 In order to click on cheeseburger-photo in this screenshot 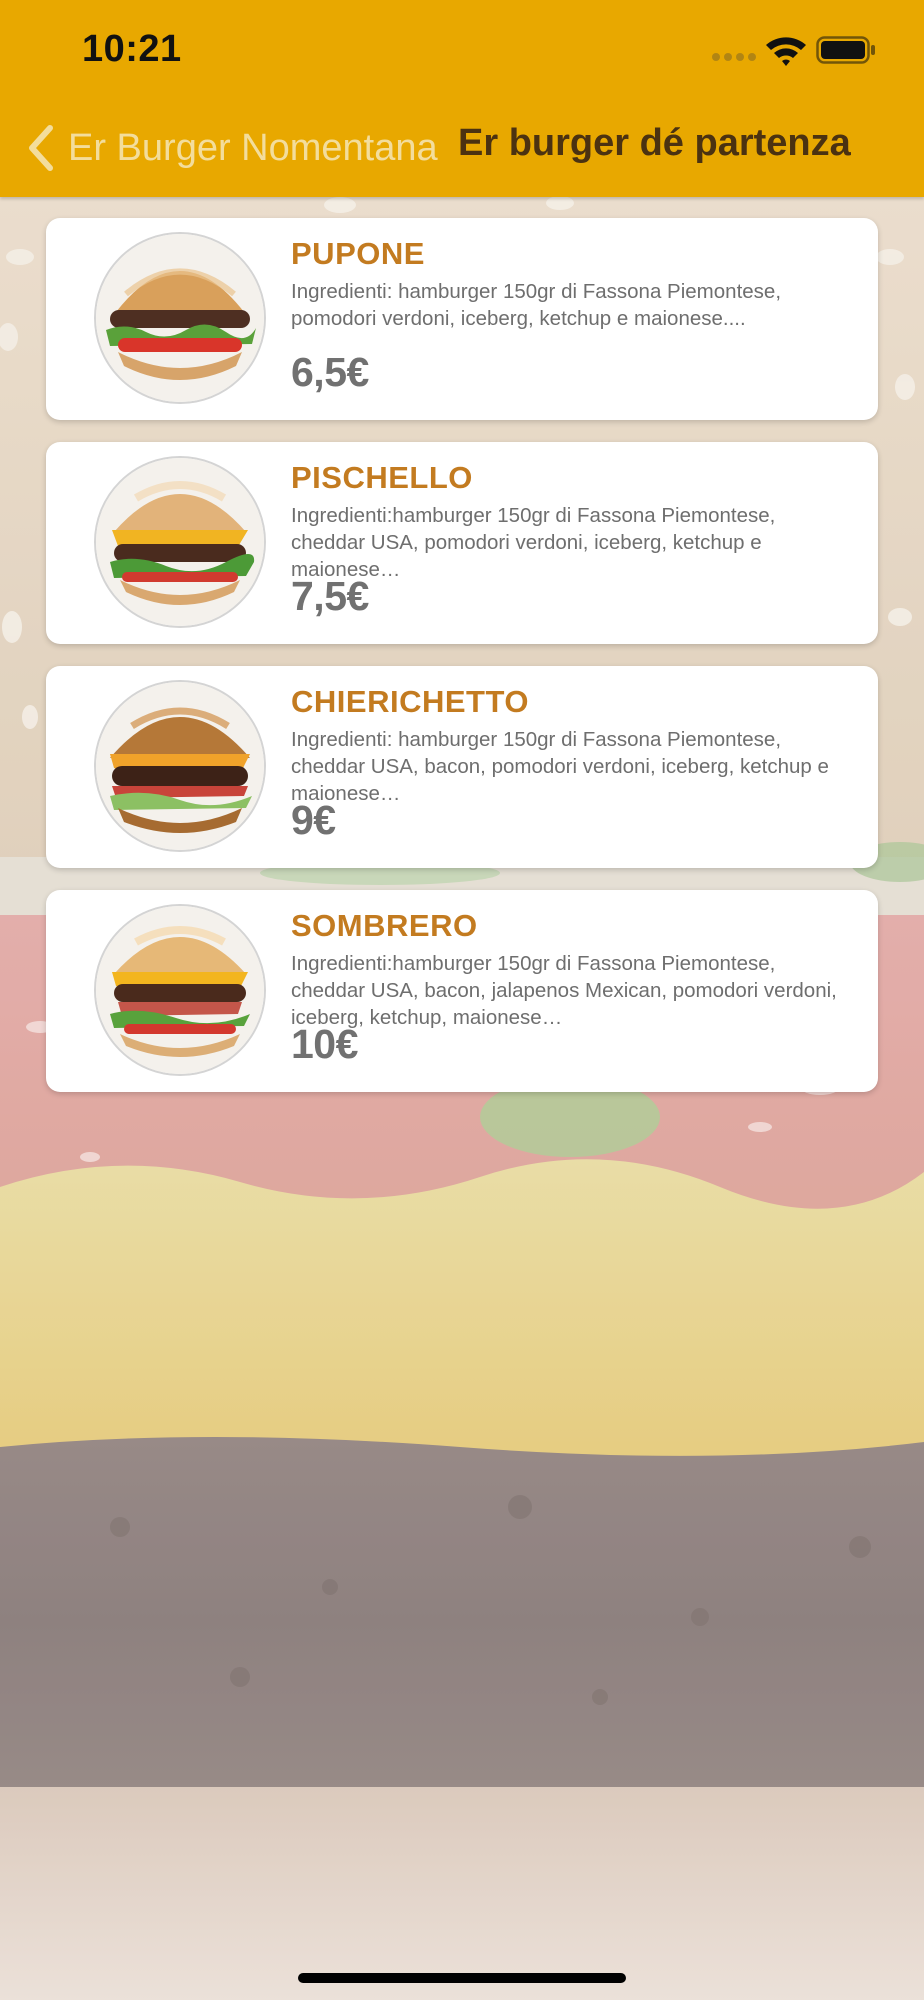, I will do `click(180, 542)`.